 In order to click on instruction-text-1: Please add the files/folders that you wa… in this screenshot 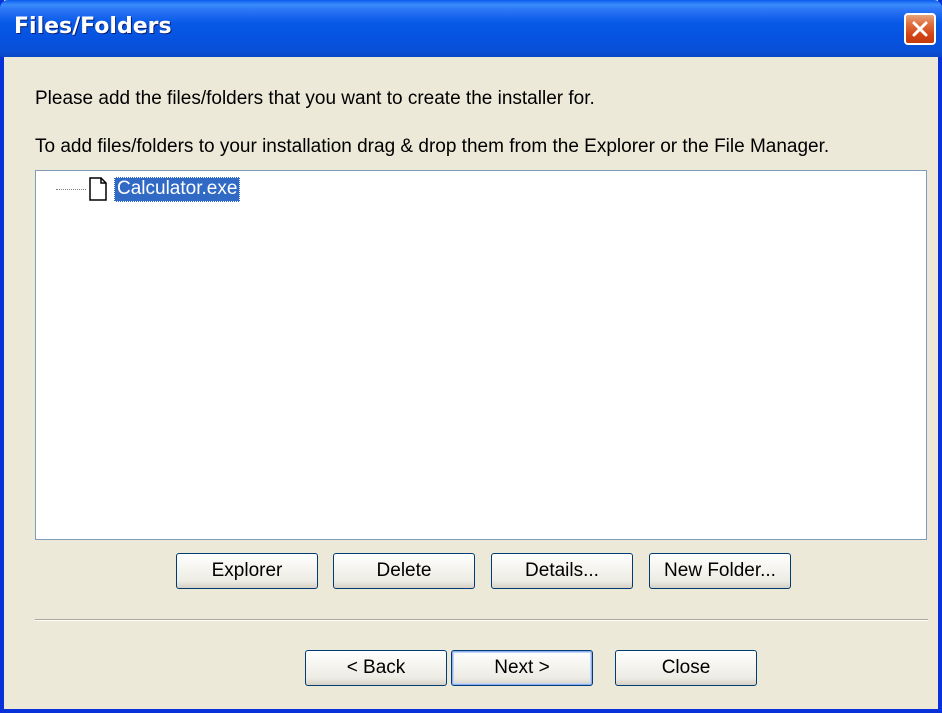, I will do `click(315, 98)`.